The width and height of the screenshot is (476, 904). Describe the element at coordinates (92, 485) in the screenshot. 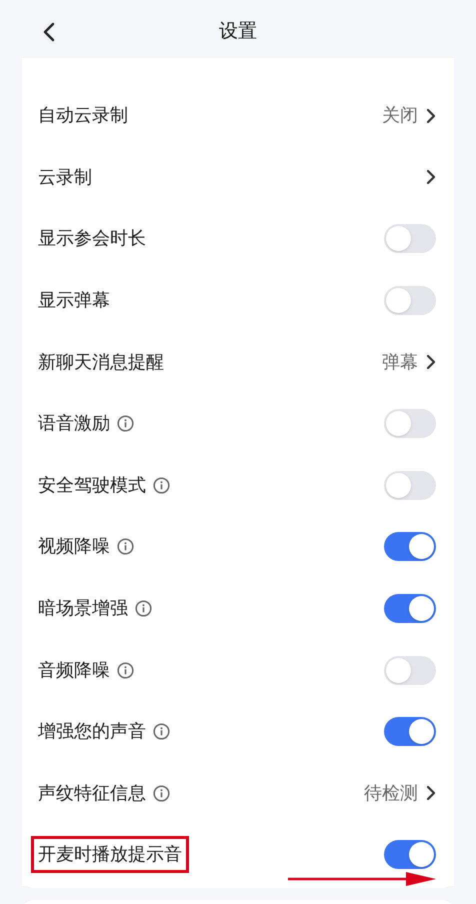

I see `setting-label: 安全驾驶模式` at that location.